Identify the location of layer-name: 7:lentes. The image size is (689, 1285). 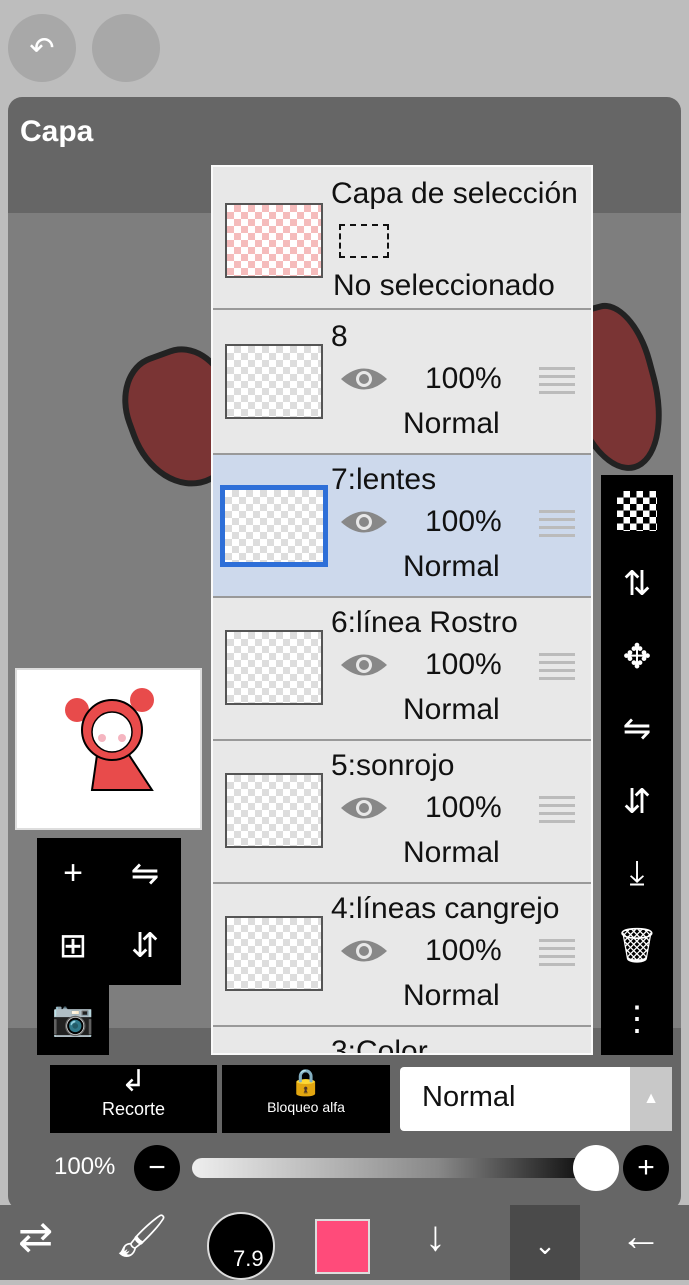
(384, 479).